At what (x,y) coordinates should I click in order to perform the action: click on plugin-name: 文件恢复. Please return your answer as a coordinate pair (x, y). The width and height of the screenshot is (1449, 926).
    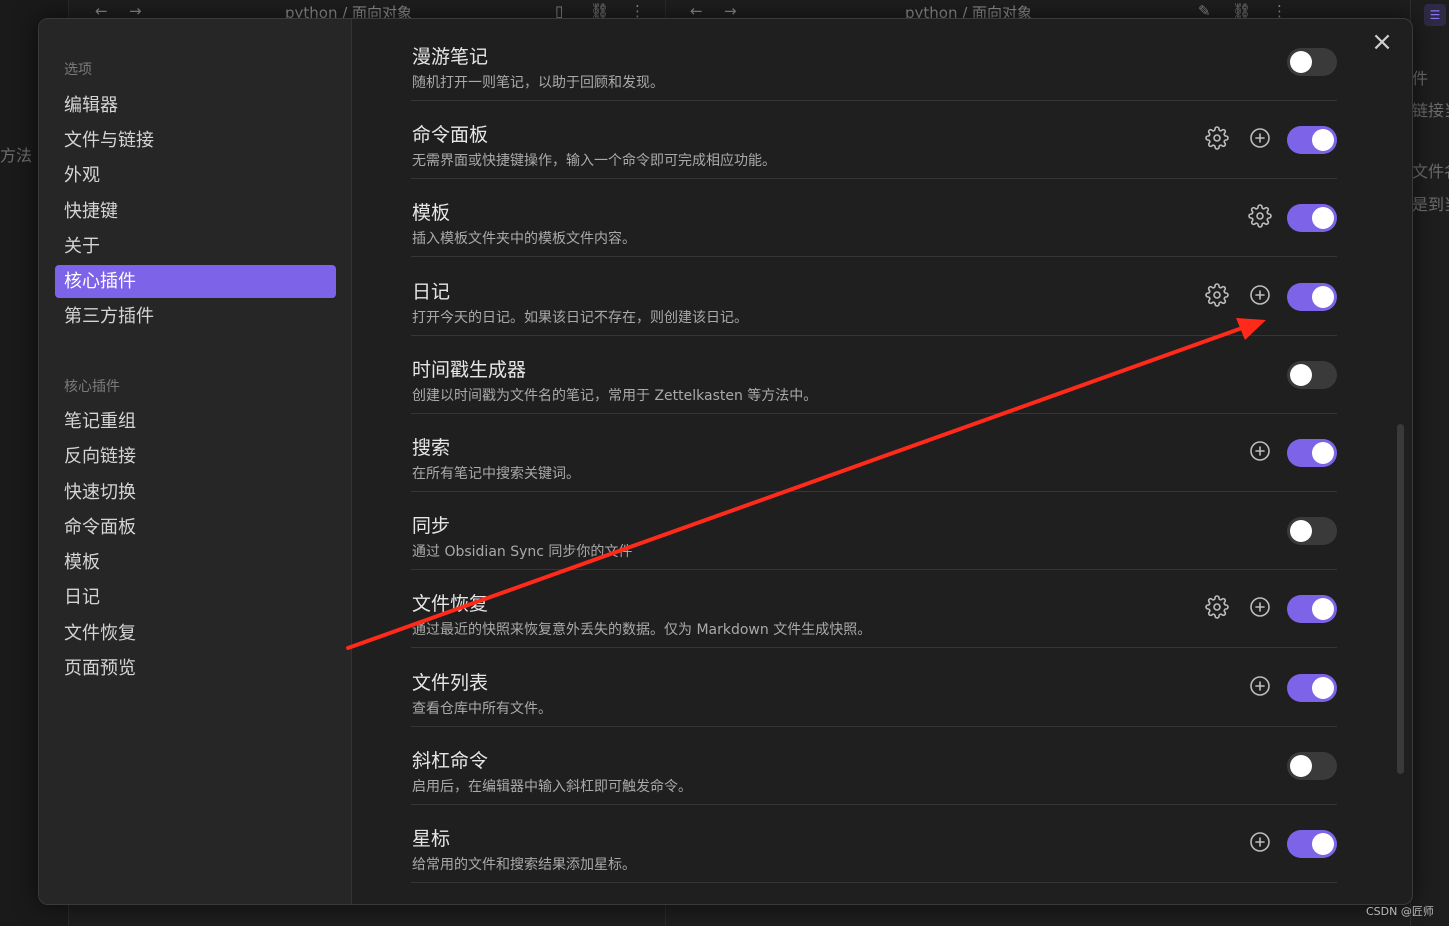
    Looking at the image, I should click on (450, 604).